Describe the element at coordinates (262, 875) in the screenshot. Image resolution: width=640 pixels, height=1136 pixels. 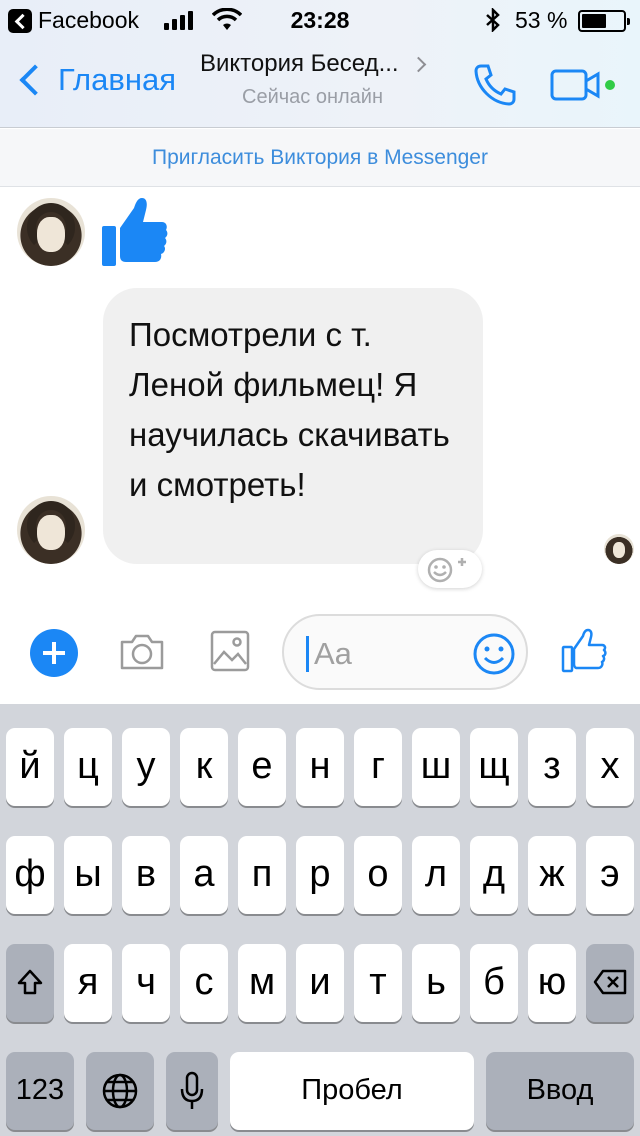
I see `key-п: п` at that location.